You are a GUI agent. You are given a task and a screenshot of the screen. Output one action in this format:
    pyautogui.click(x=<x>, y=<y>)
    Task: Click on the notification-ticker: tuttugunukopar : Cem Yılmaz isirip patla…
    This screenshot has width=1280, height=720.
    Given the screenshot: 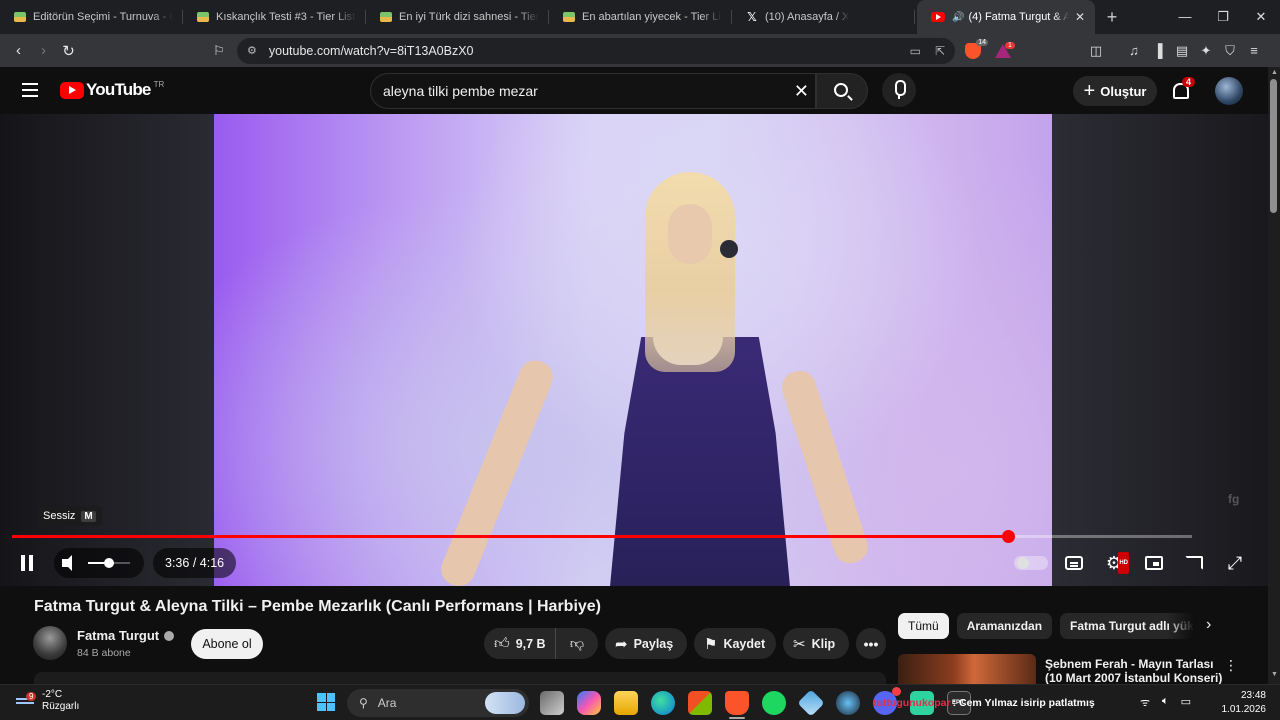 What is the action you would take?
    pyautogui.click(x=994, y=703)
    